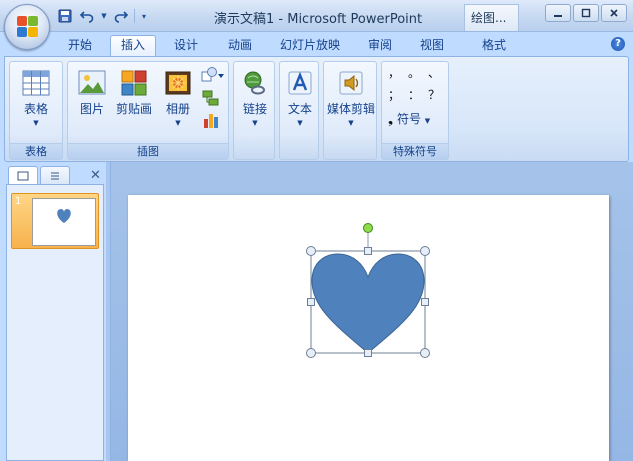 This screenshot has width=633, height=461. Describe the element at coordinates (299, 109) in the screenshot. I see `text-button-label: 文本` at that location.